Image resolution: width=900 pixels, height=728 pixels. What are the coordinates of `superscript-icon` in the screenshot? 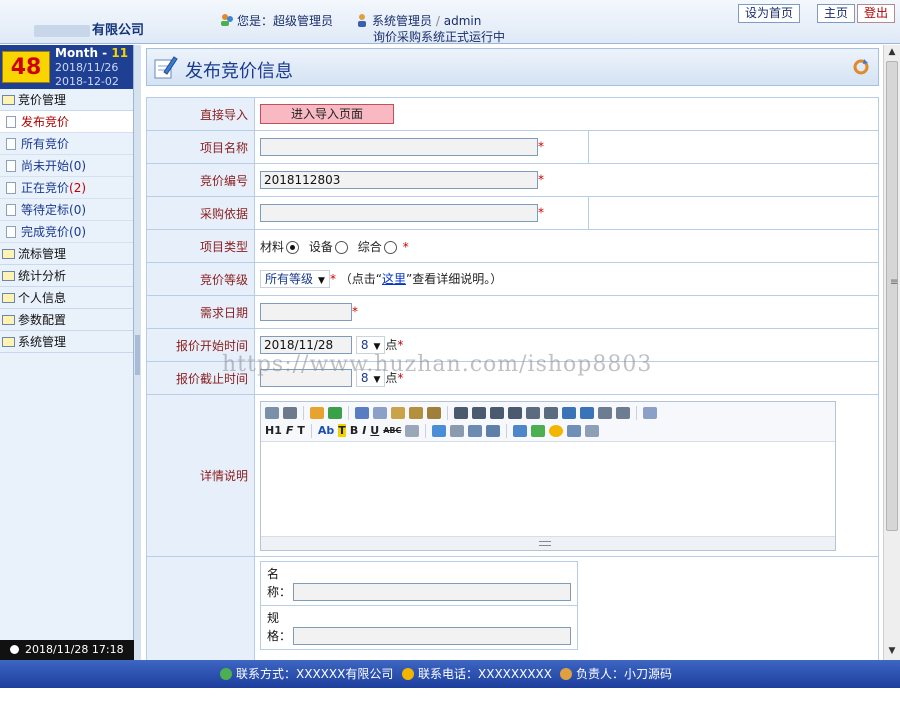 It's located at (623, 412).